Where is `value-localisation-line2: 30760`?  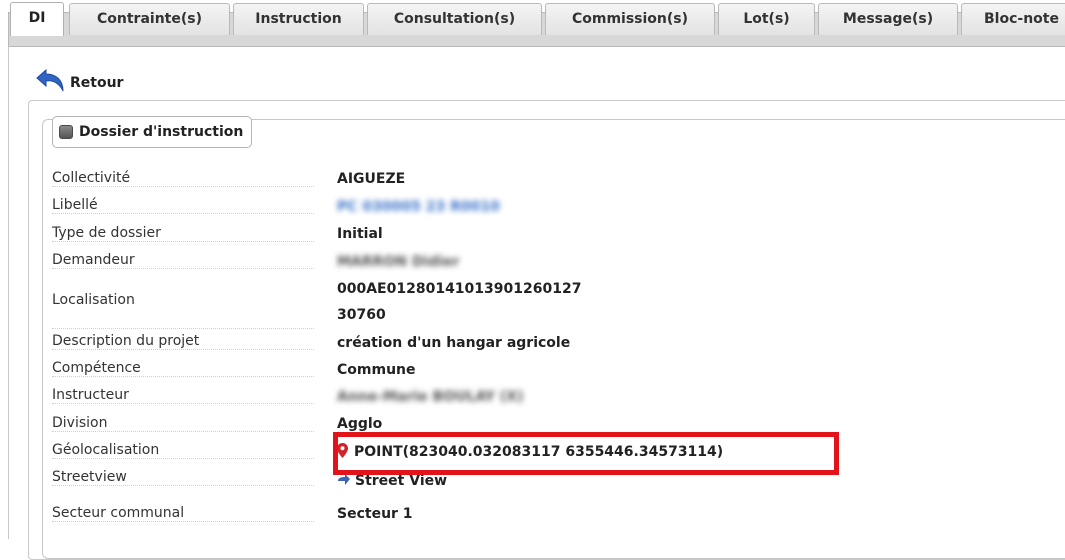
value-localisation-line2: 30760 is located at coordinates (361, 315).